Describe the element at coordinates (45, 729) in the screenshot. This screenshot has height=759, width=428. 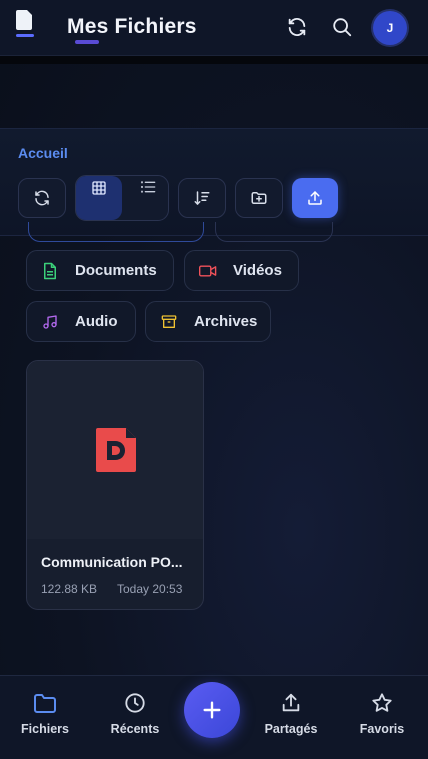
I see `nav-label: Fichiers` at that location.